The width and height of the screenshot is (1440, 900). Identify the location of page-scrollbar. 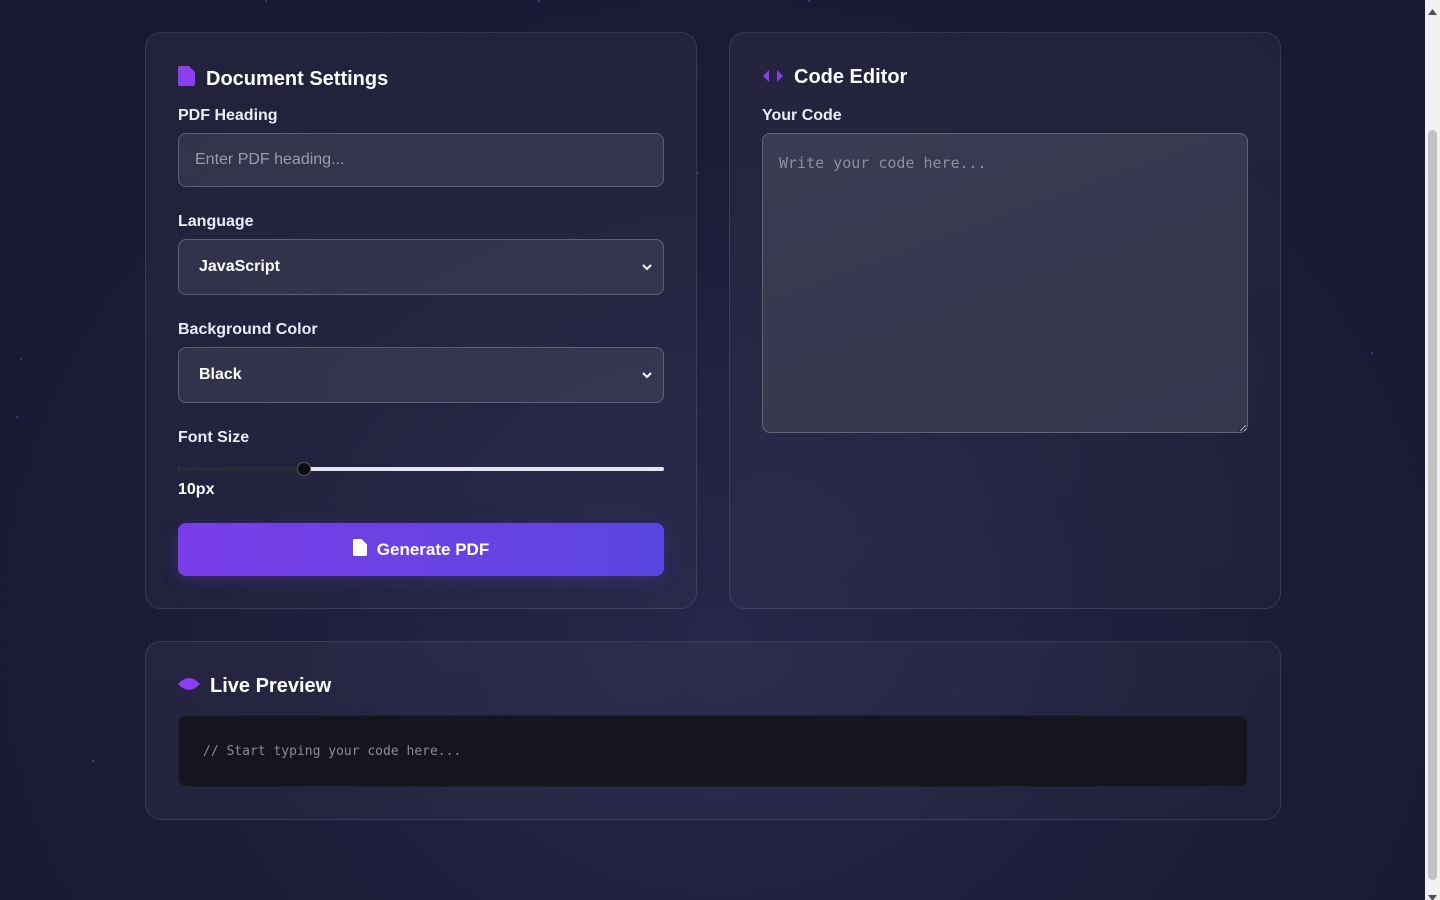
(1432, 450).